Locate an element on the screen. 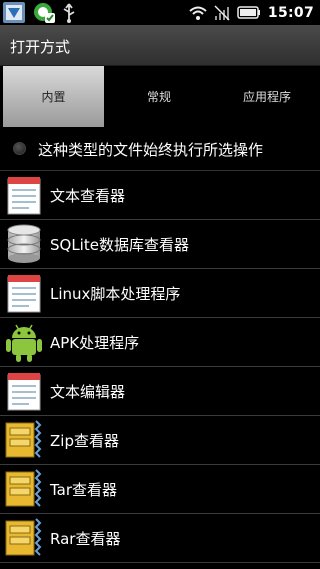  app-label: Linux脚本处理程序 is located at coordinates (115, 294).